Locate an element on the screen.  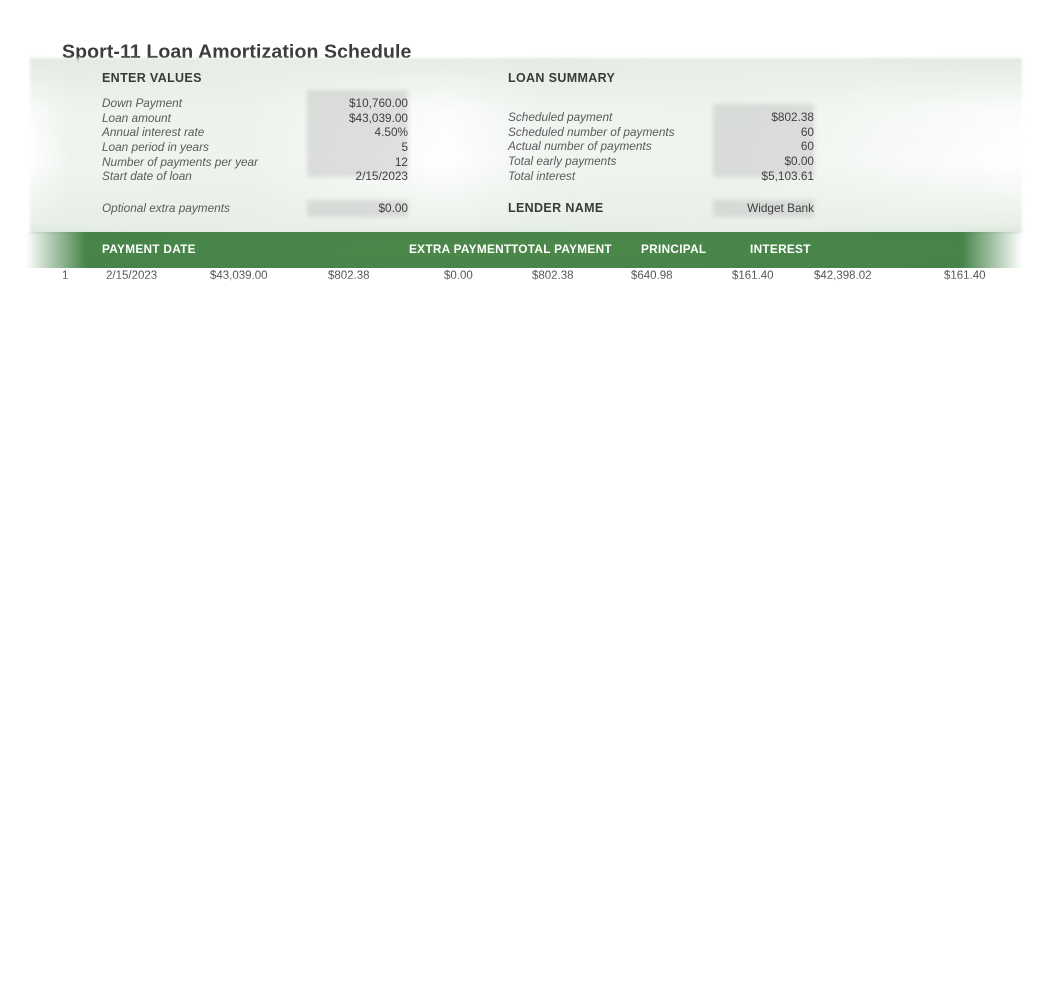
field-payments-per-year-value: 12 is located at coordinates (401, 162).